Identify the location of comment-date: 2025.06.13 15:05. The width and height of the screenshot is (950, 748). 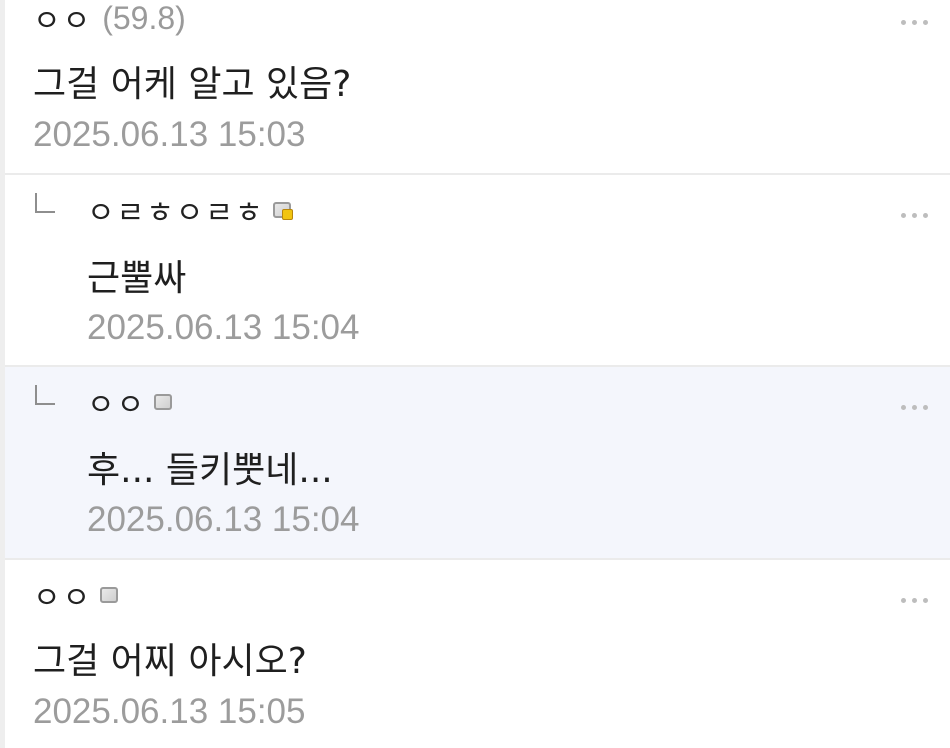
(169, 711).